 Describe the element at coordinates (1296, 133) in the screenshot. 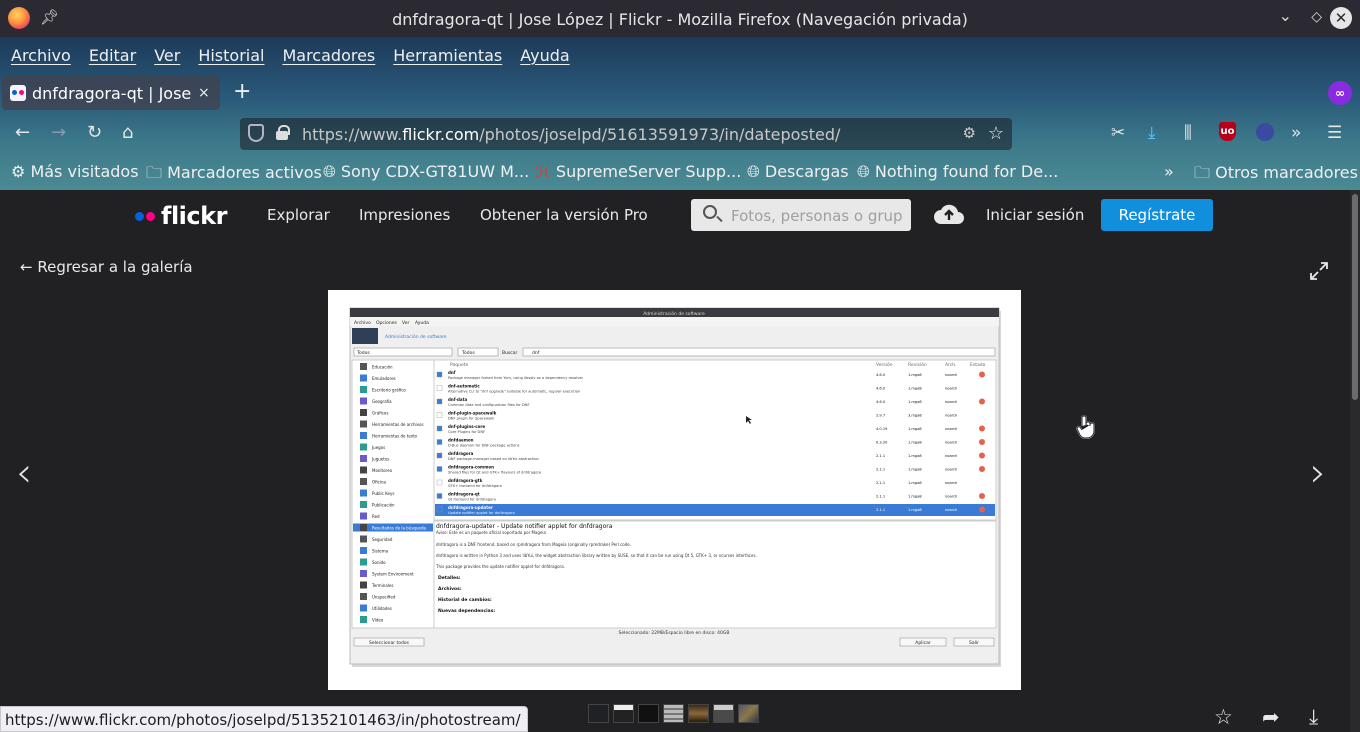

I see `overflow-menu-icon: »` at that location.